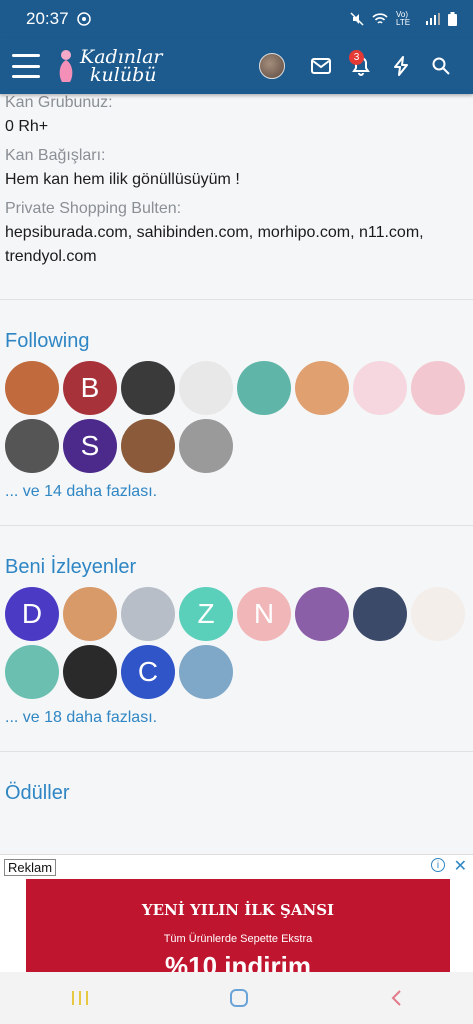 Image resolution: width=473 pixels, height=1024 pixels. I want to click on user-avatar, so click(272, 66).